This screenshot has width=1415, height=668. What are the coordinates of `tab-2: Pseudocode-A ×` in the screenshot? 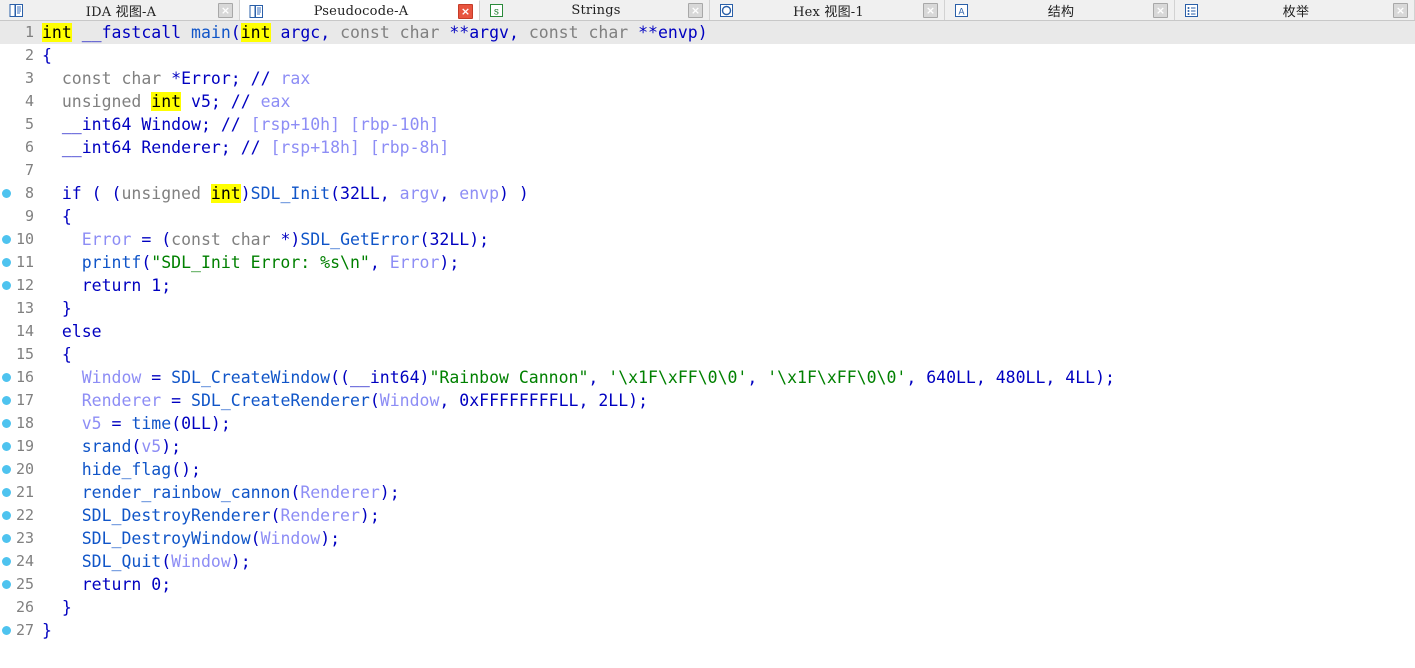 It's located at (360, 10).